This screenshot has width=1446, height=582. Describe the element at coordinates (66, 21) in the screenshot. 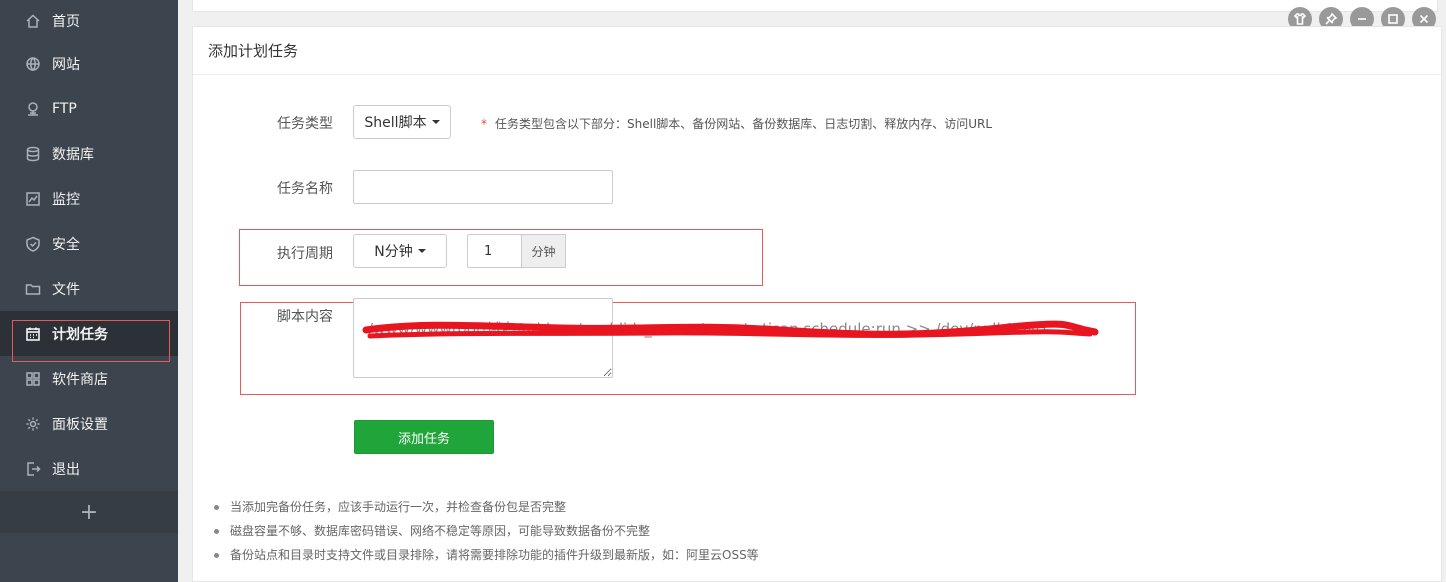

I see `sidebar-item-label: 首页` at that location.